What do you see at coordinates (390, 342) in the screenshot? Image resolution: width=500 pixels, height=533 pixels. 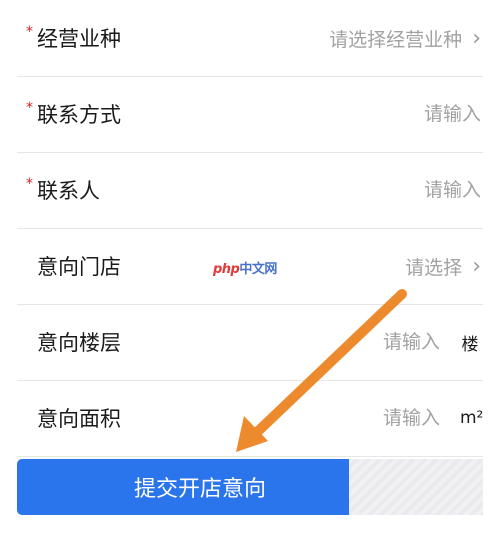 I see `target-floor-input` at bounding box center [390, 342].